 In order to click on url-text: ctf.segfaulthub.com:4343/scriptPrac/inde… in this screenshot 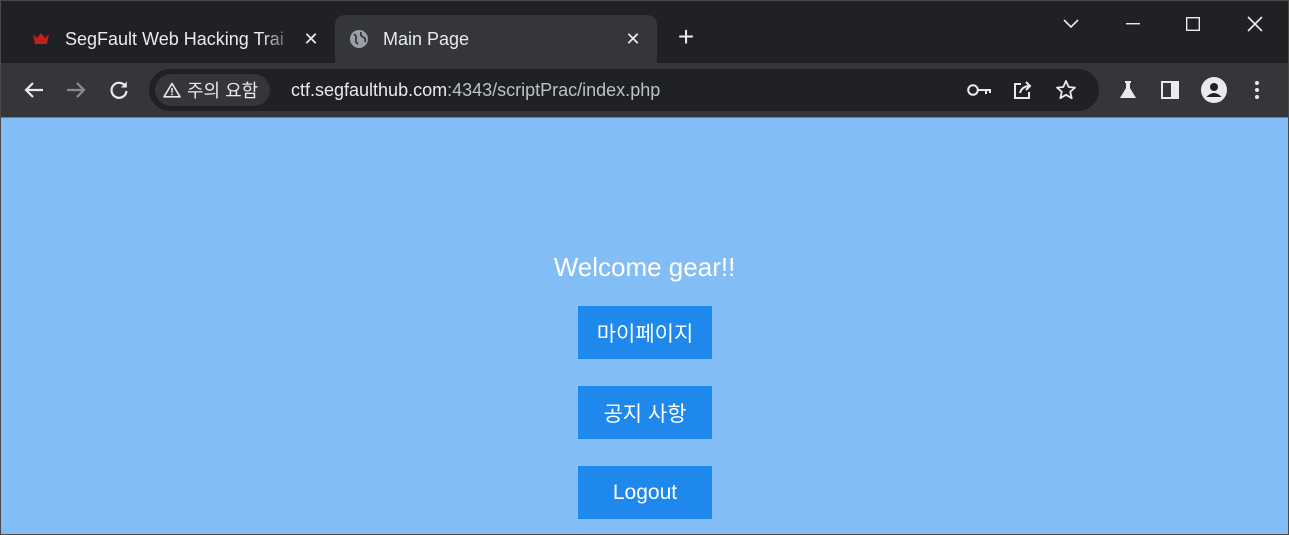, I will do `click(475, 90)`.